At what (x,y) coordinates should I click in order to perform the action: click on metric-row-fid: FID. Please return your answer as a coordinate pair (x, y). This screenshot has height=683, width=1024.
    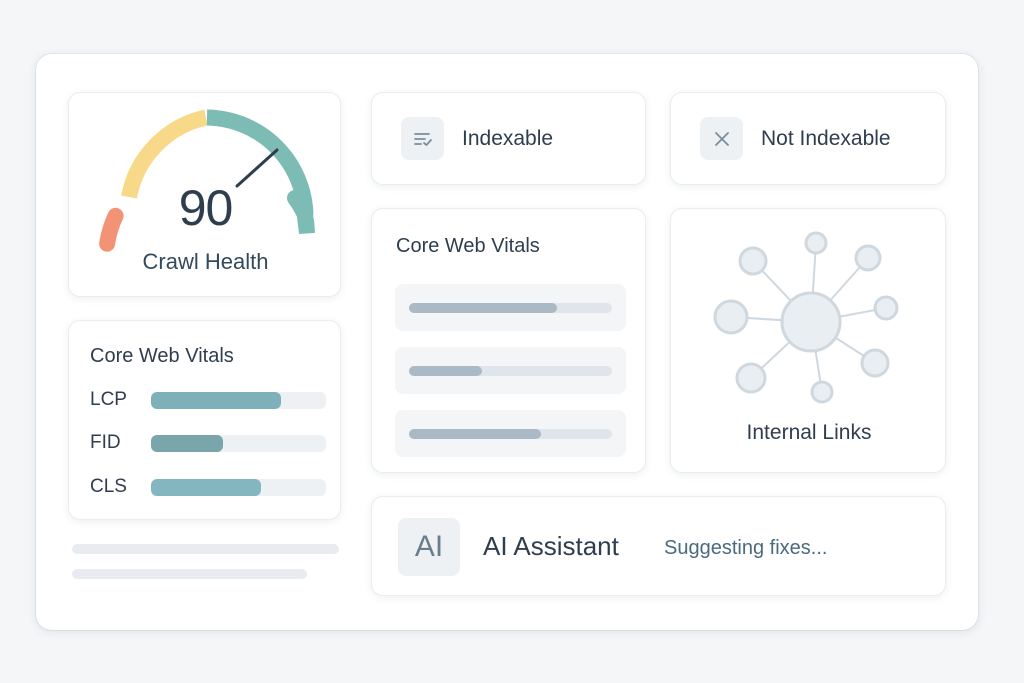
    Looking at the image, I should click on (208, 443).